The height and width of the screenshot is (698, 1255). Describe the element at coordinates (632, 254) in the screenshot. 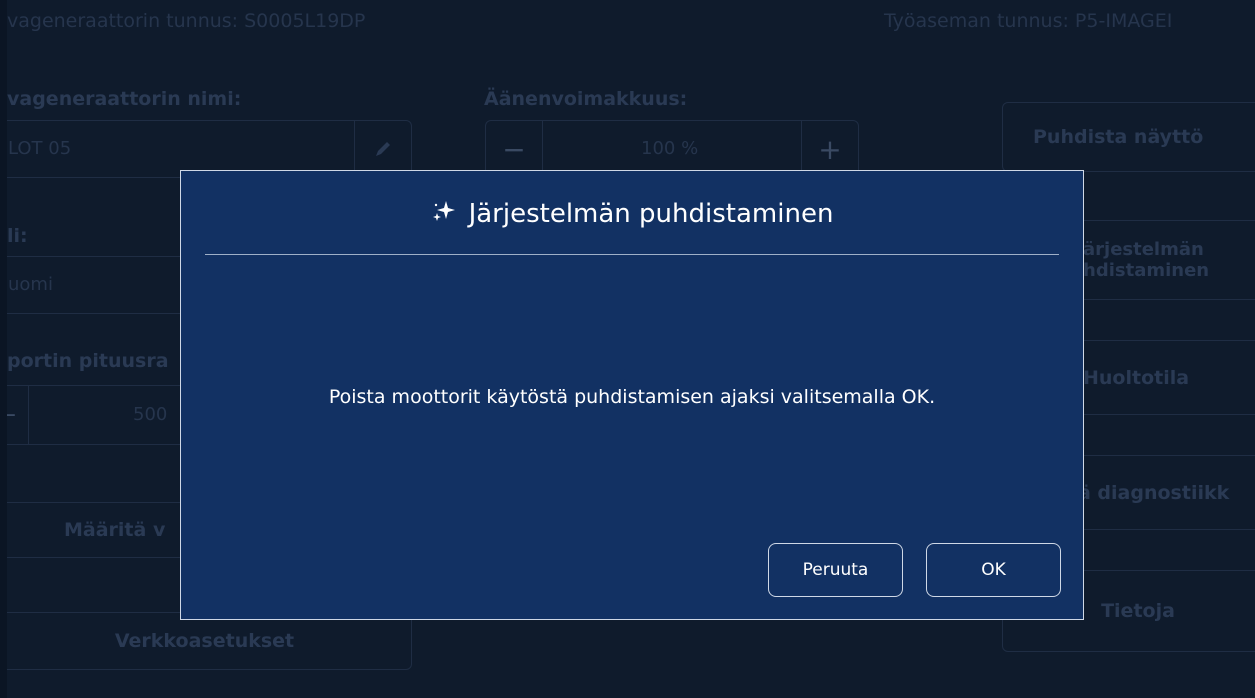

I see `dialog-divider` at that location.